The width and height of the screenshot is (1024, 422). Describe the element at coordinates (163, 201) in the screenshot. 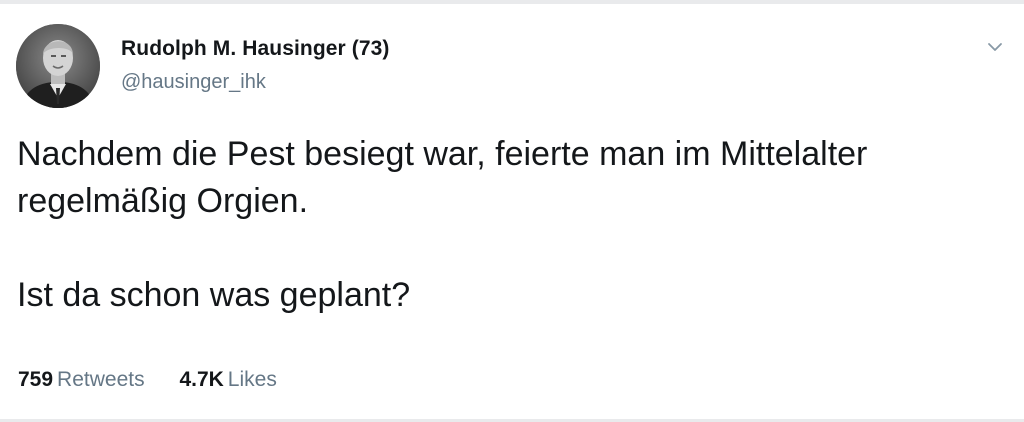

I see `tweet-text-line: regelmäßig Orgien.` at that location.